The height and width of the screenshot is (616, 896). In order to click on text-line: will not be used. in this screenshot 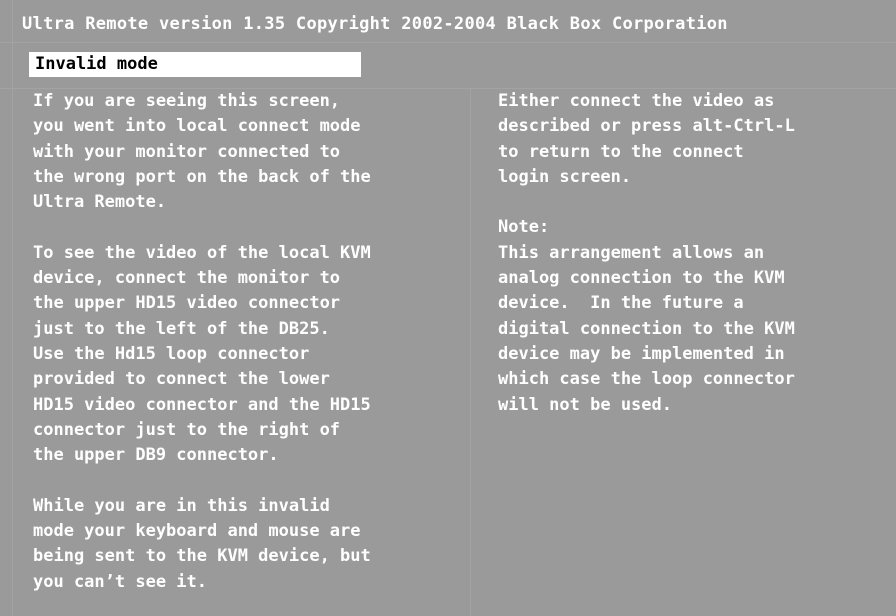, I will do `click(585, 404)`.